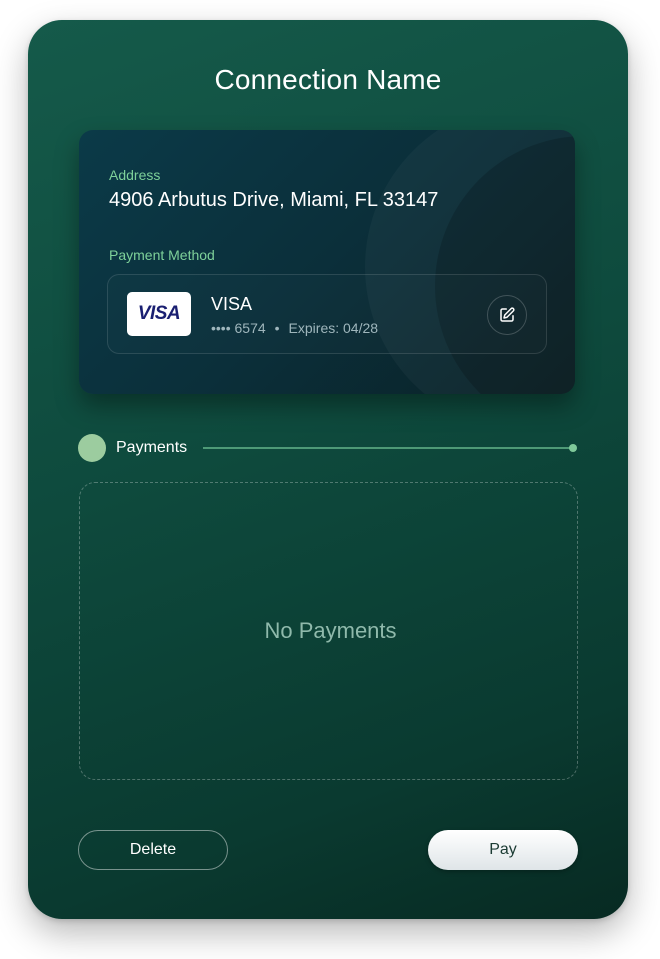 The width and height of the screenshot is (660, 959). What do you see at coordinates (333, 328) in the screenshot?
I see `card-expiry: Expires: 04/28` at bounding box center [333, 328].